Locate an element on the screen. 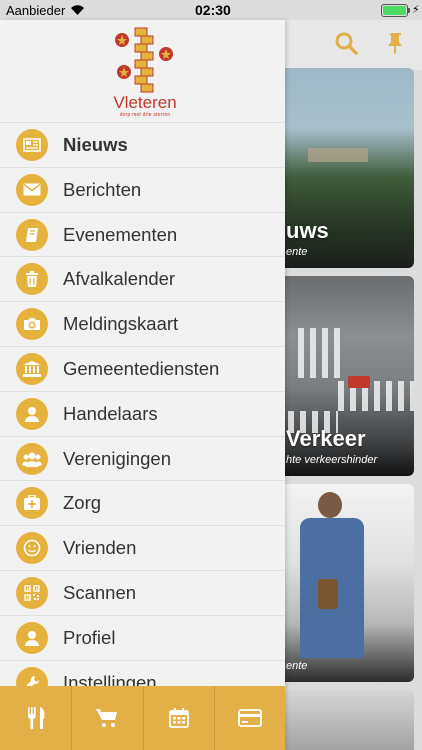 This screenshot has width=422, height=750. tab-shop is located at coordinates (106, 718).